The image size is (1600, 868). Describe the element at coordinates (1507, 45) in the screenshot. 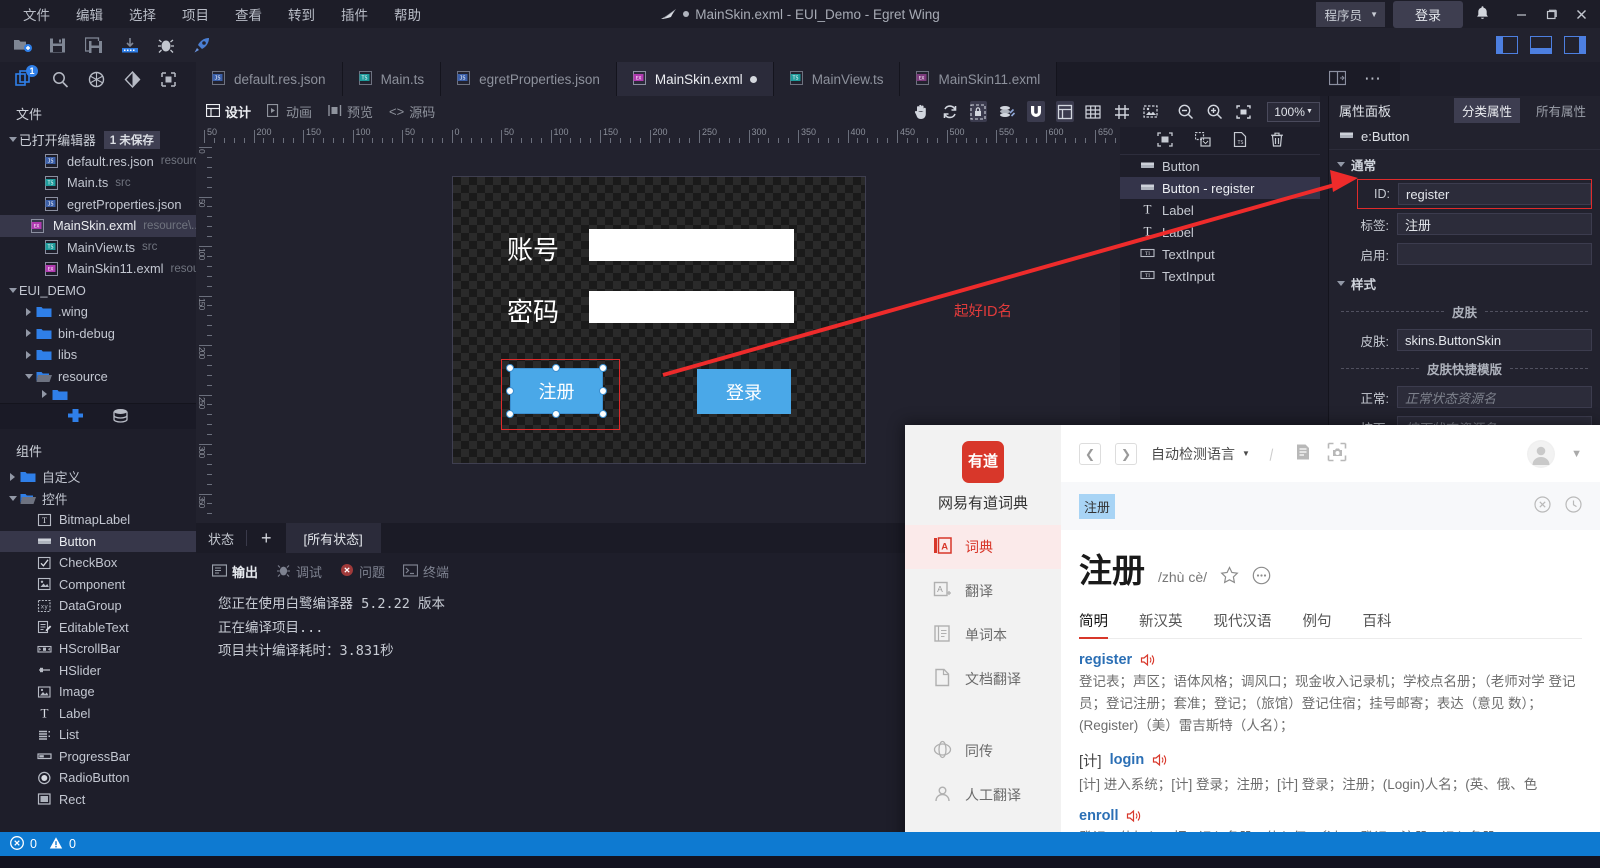

I see `toggle-left-panel-icon` at that location.